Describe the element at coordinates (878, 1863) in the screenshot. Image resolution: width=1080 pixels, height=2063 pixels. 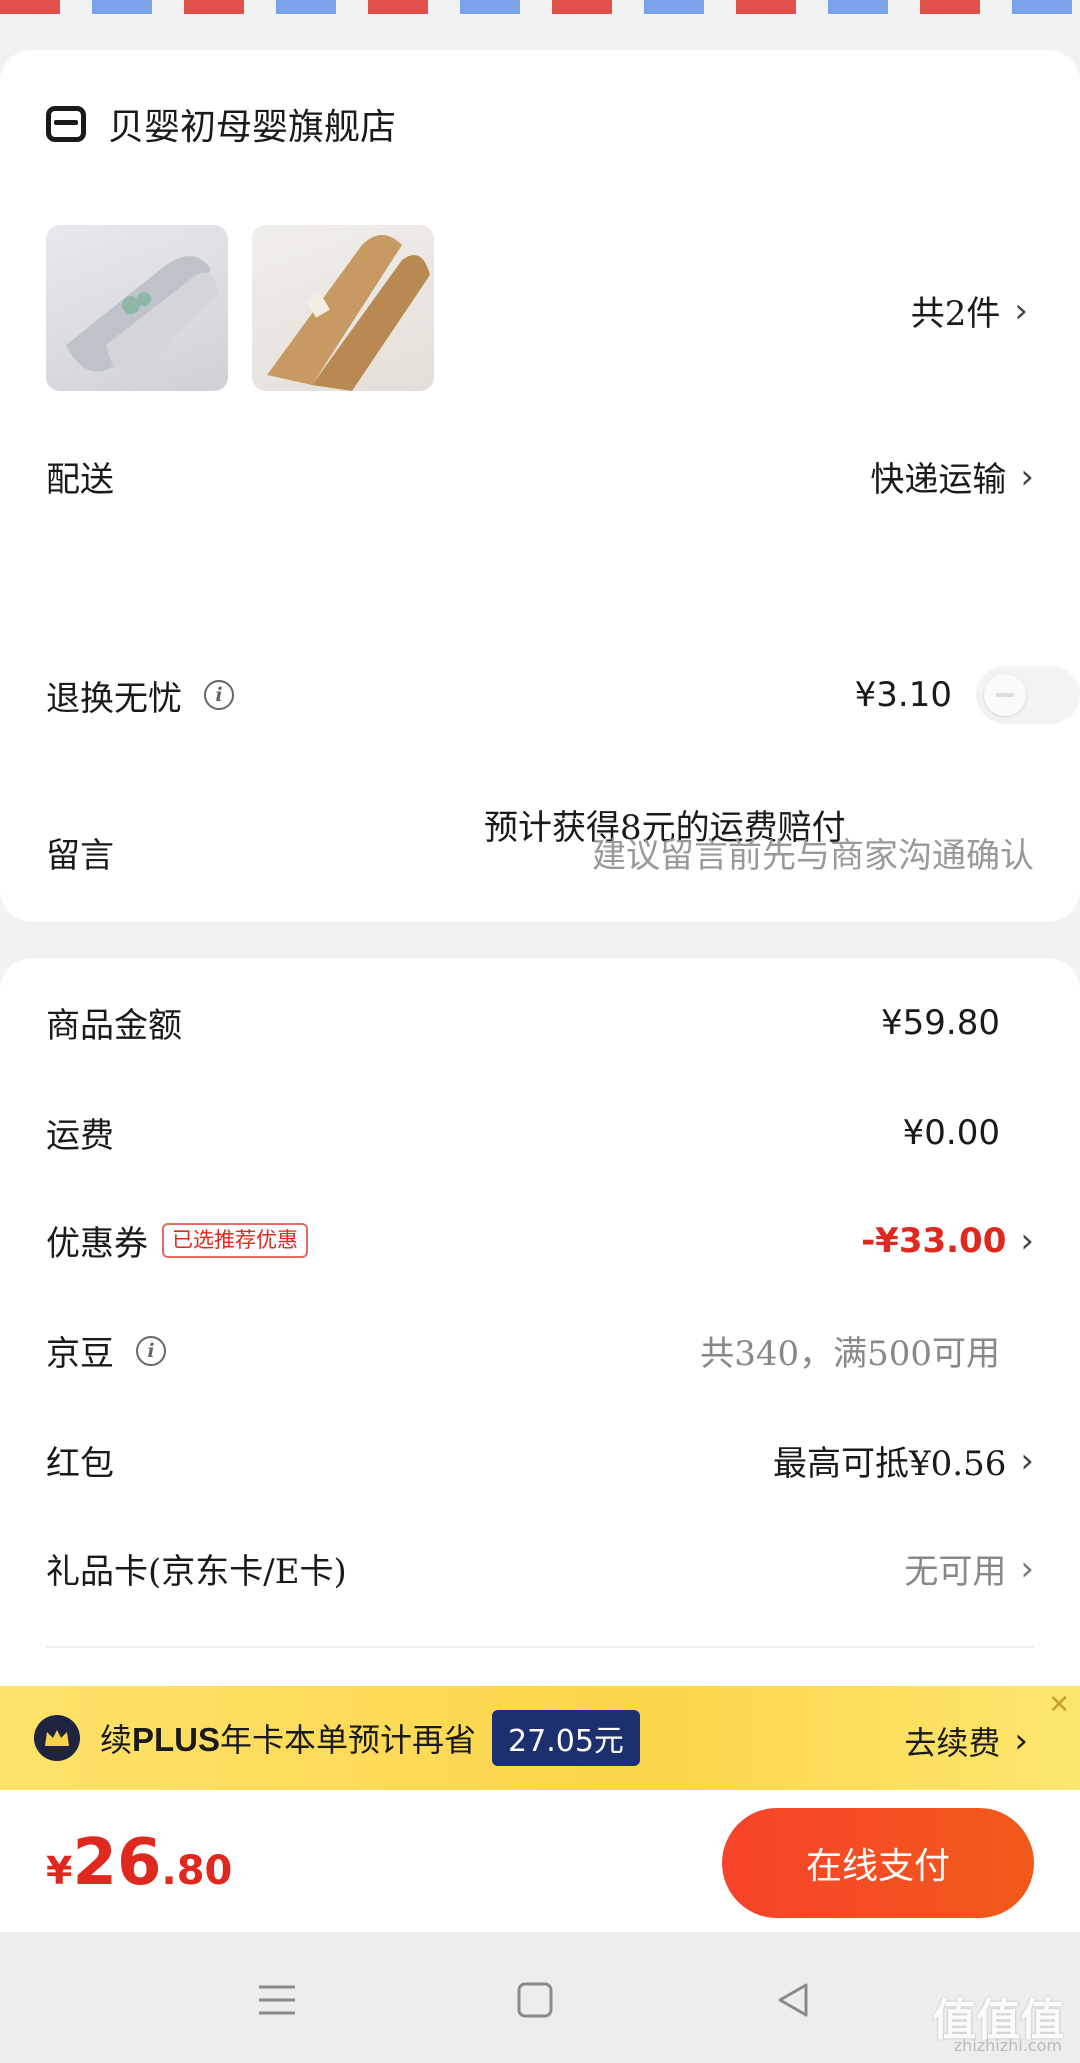
I see `pay-online-button: 在线支付` at that location.